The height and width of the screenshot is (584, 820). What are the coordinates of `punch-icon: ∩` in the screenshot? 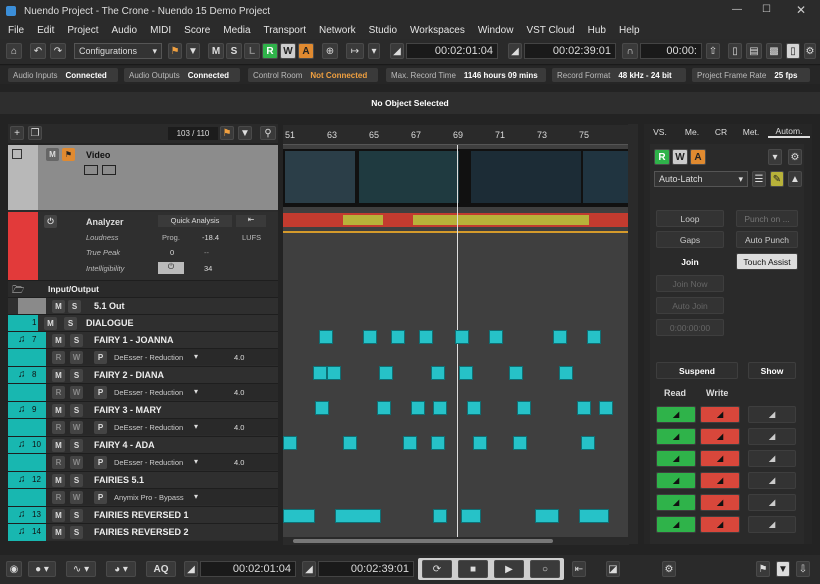 It's located at (630, 51).